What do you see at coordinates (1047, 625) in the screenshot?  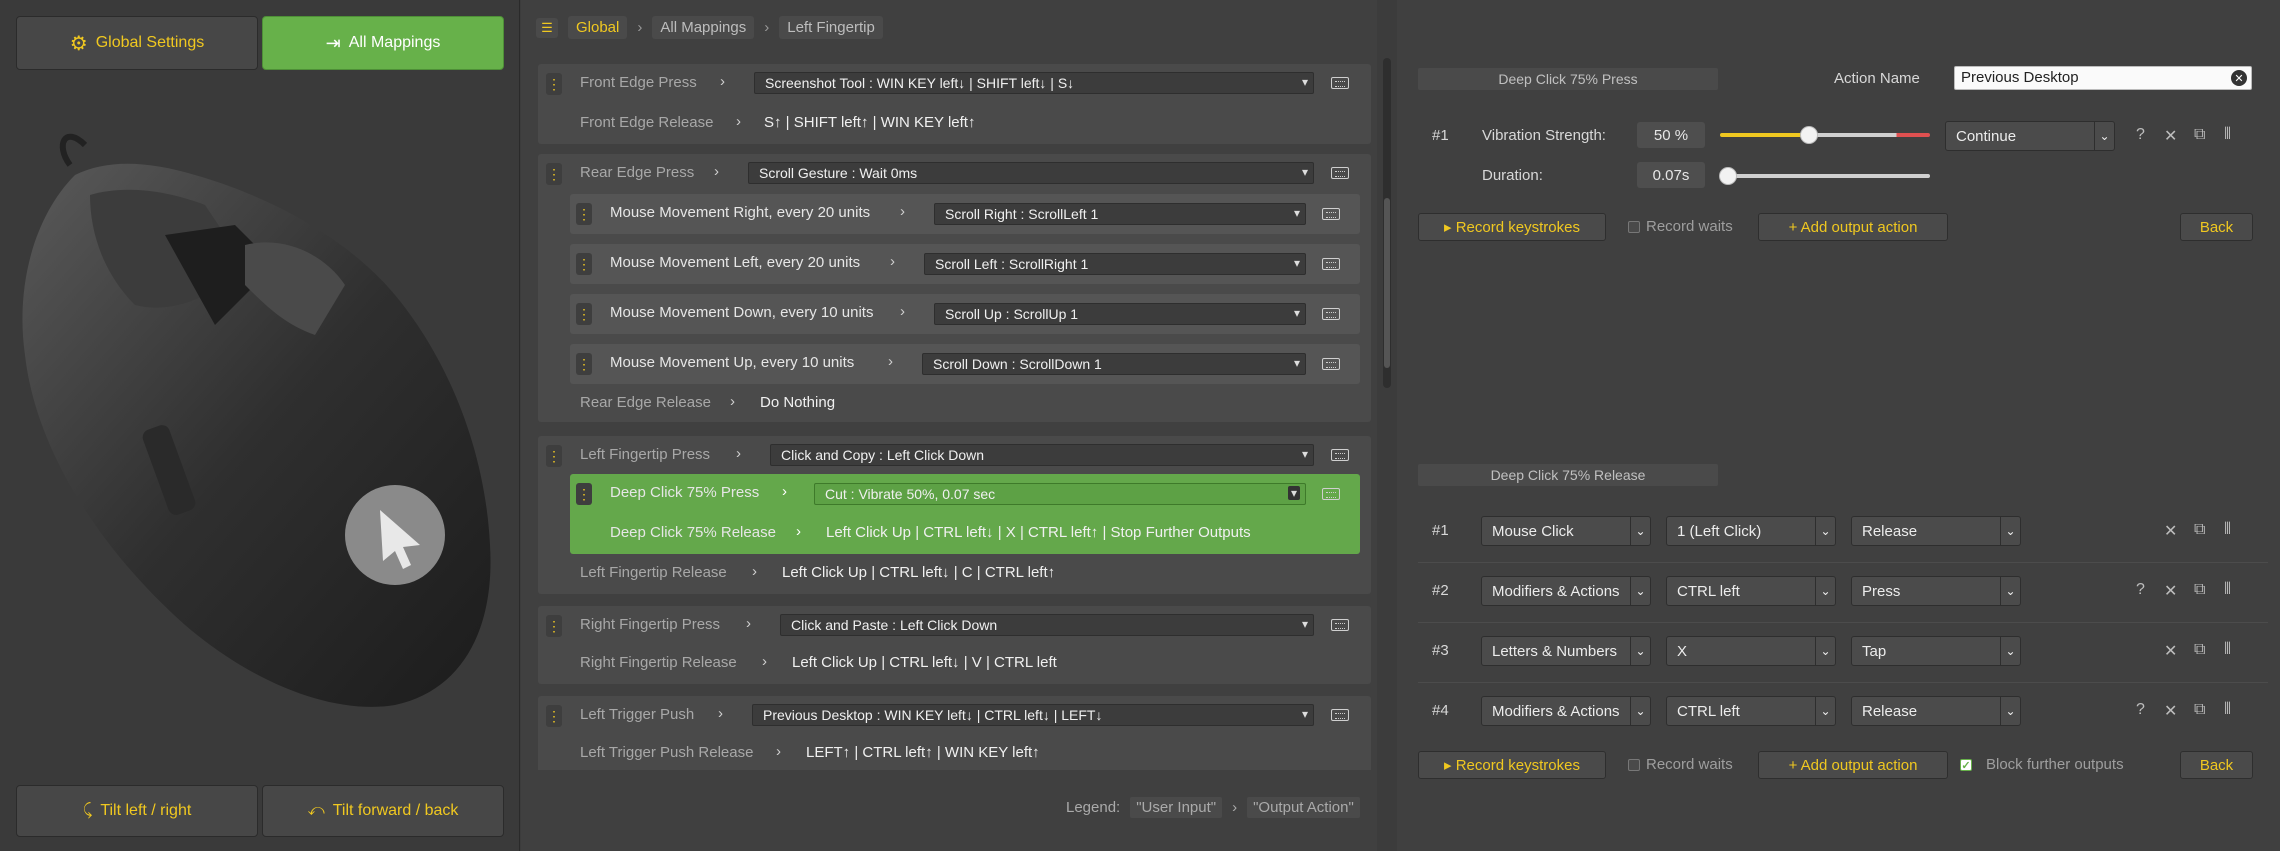 I see `right-fingertip-press-dropdown: Click and Paste : Left Click Down ▾` at bounding box center [1047, 625].